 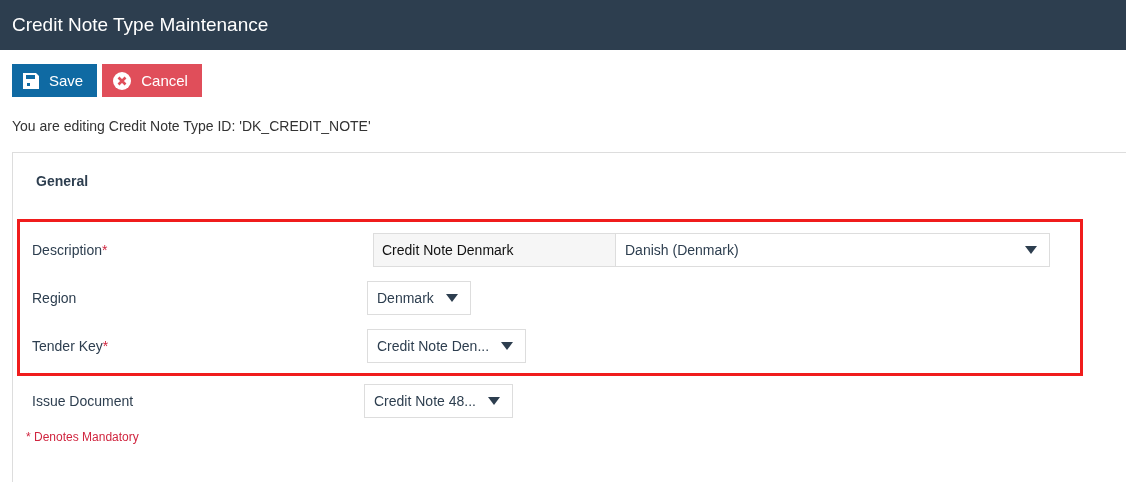 What do you see at coordinates (832, 250) in the screenshot?
I see `language-select: Danish (Denmark)` at bounding box center [832, 250].